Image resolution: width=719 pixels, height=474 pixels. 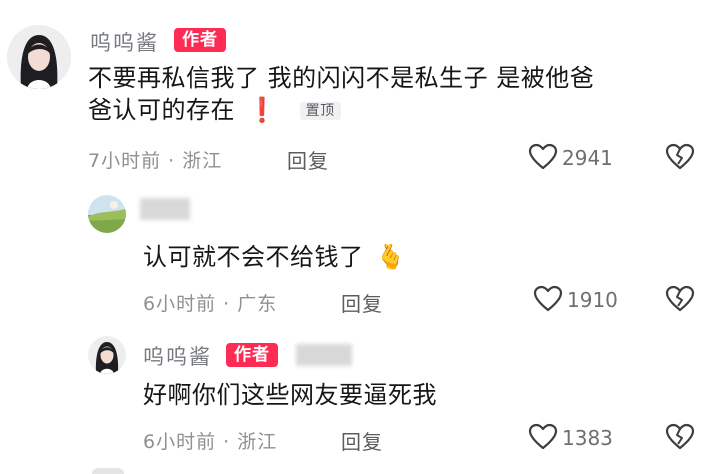 I want to click on like-count: 2941, so click(x=587, y=158).